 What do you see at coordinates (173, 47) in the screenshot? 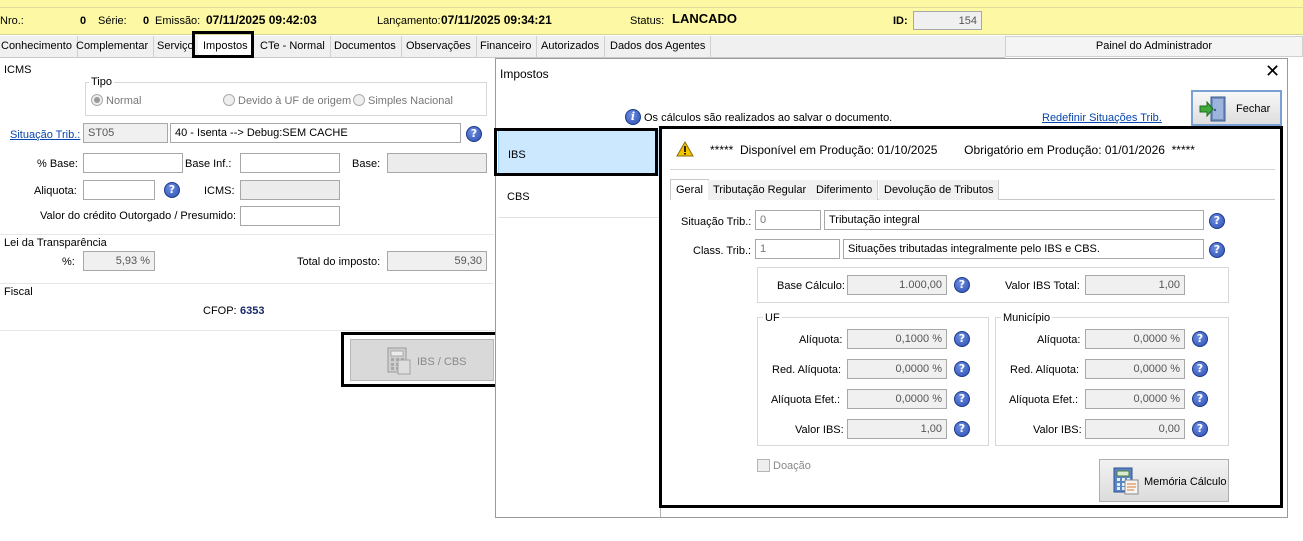
I see `tab-servico: Serviço` at bounding box center [173, 47].